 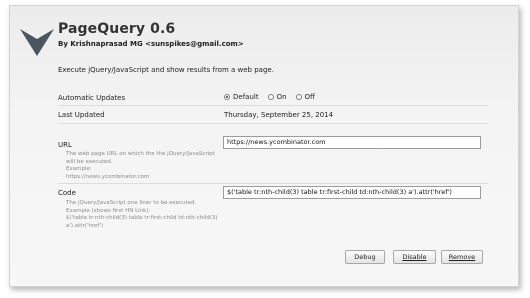 What do you see at coordinates (81, 115) in the screenshot?
I see `last-updated-label: Last Updated` at bounding box center [81, 115].